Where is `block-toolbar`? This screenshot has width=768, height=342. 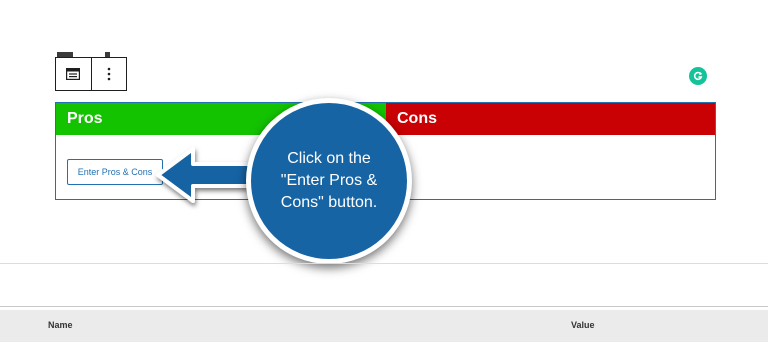 block-toolbar is located at coordinates (91, 74).